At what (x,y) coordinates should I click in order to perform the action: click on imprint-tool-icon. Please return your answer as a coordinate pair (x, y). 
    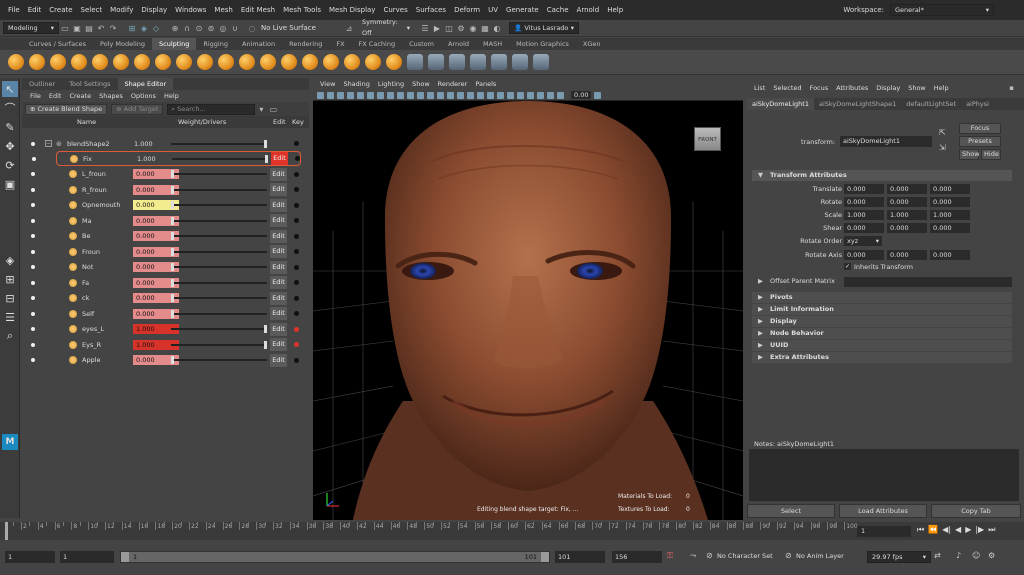
    Looking at the image, I should click on (204, 62).